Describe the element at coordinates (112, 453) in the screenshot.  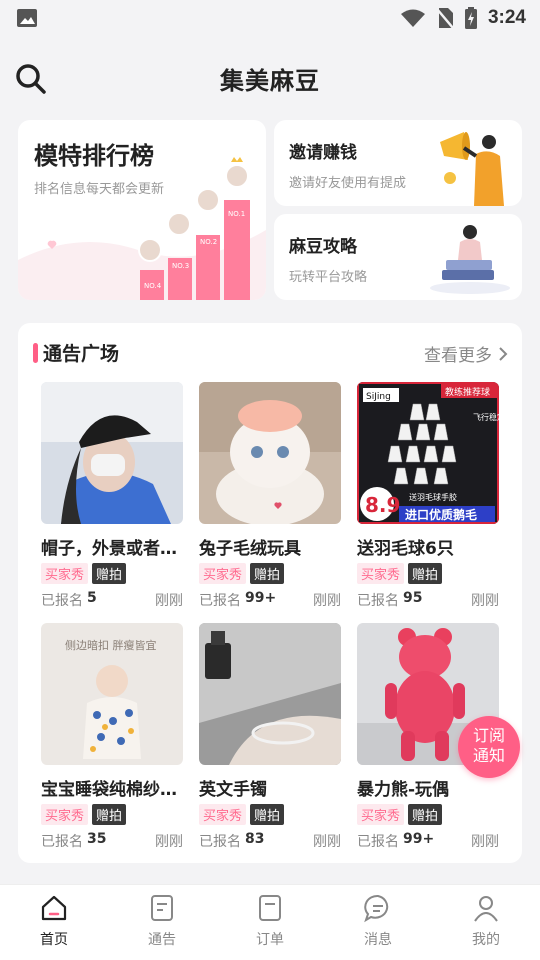
I see `product-image-cap` at that location.